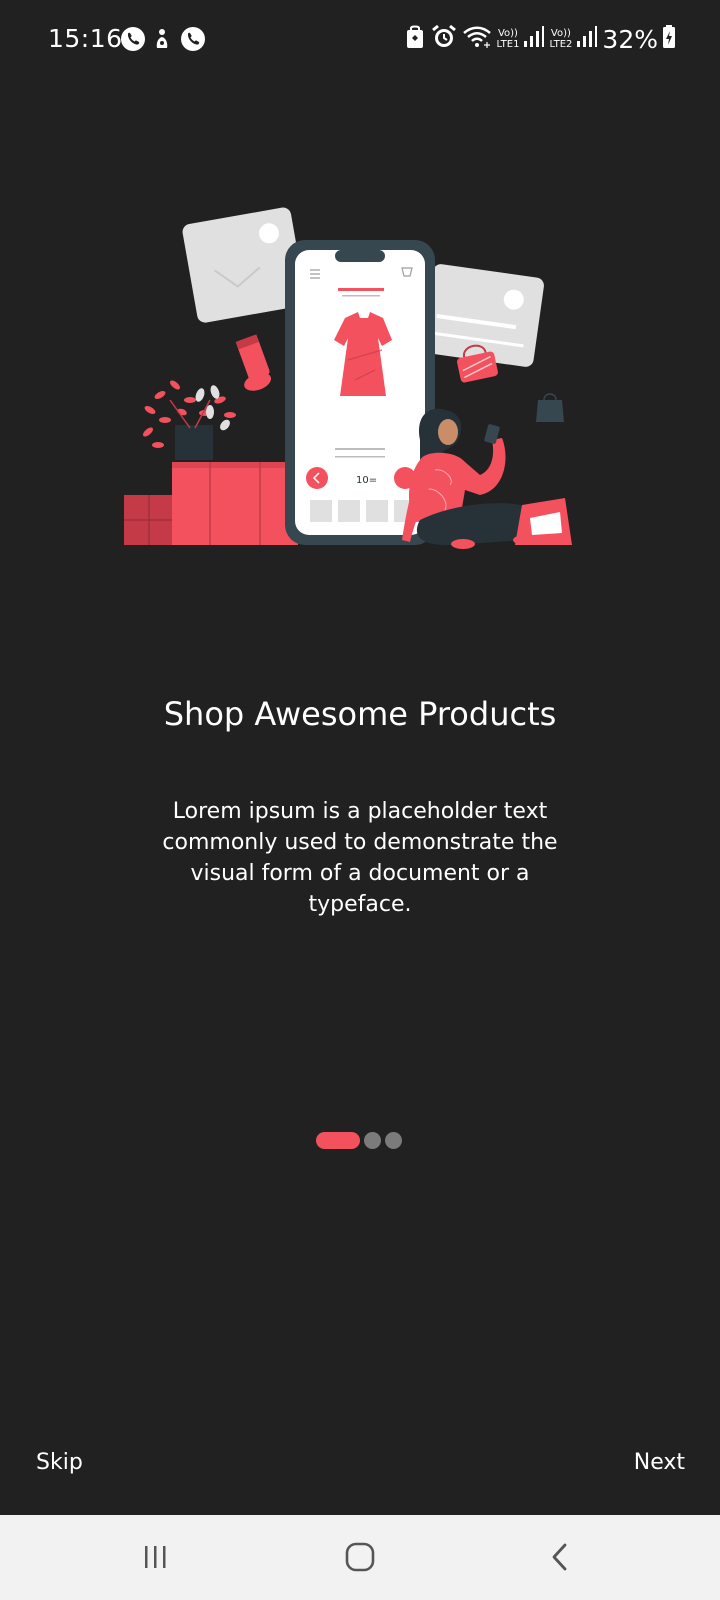 The height and width of the screenshot is (1600, 720). I want to click on status-bar: 15:16 Vo)) LTE1 Vo)) LTE2 32%, so click(360, 40).